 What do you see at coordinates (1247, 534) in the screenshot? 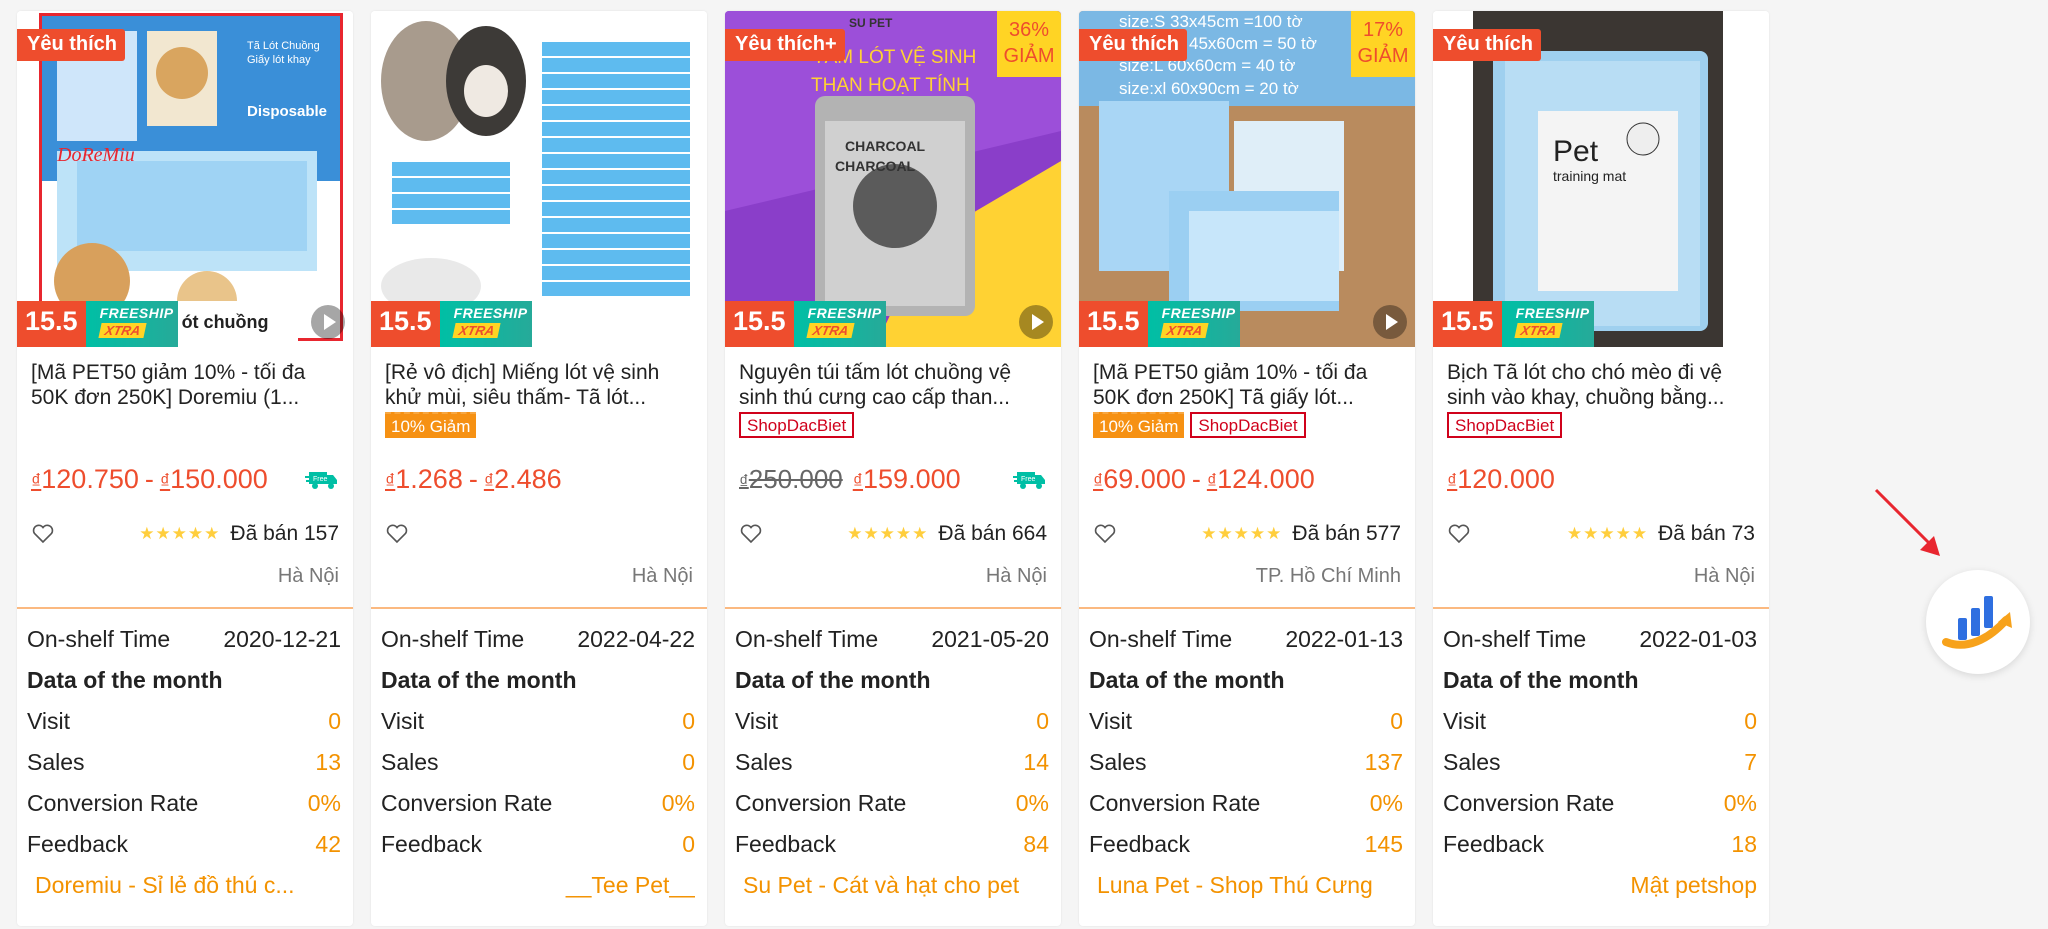
I see `meta-row: ★★★★★ Đã bán 577` at bounding box center [1247, 534].